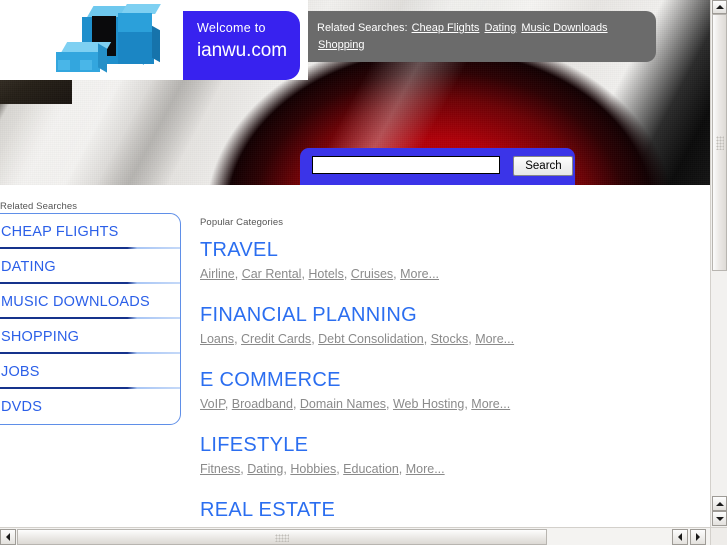  Describe the element at coordinates (116, 42) in the screenshot. I see `blue-3d-blocks-logo-icon` at that location.